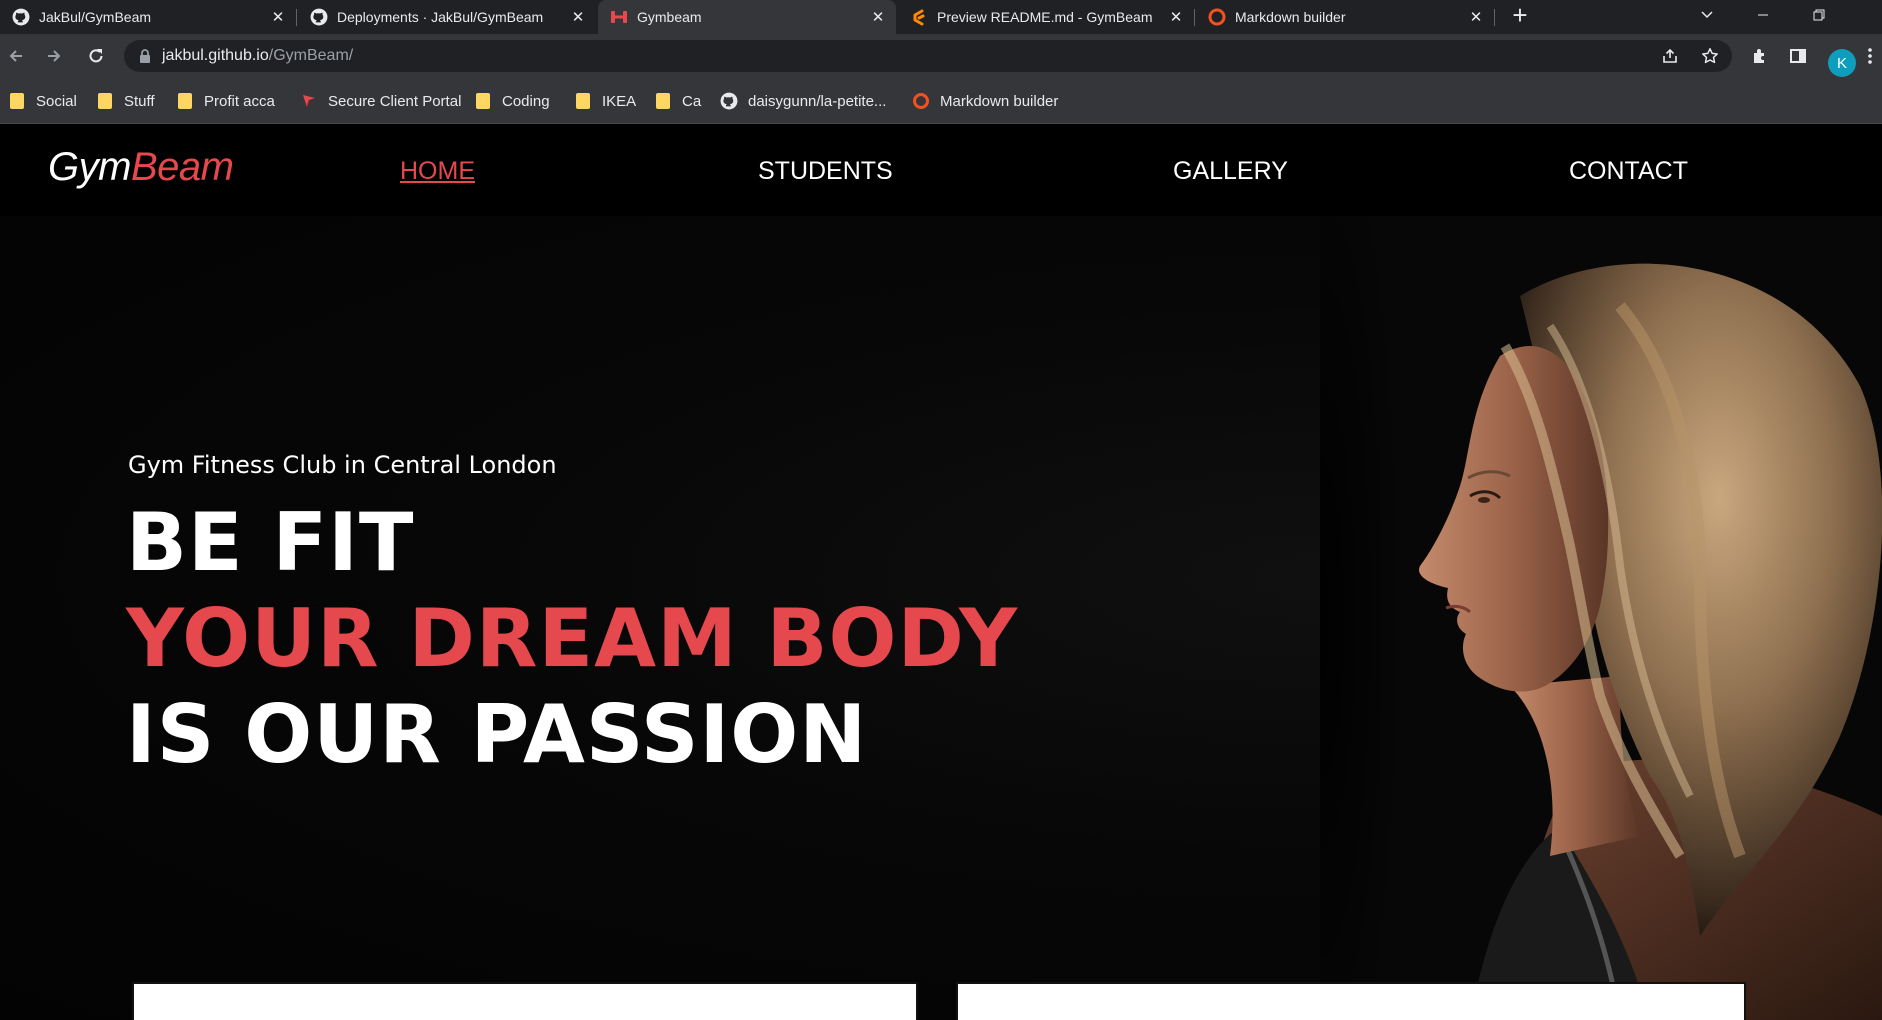  I want to click on hero-heading-line-3: IS OUR PASSION, so click(497, 734).